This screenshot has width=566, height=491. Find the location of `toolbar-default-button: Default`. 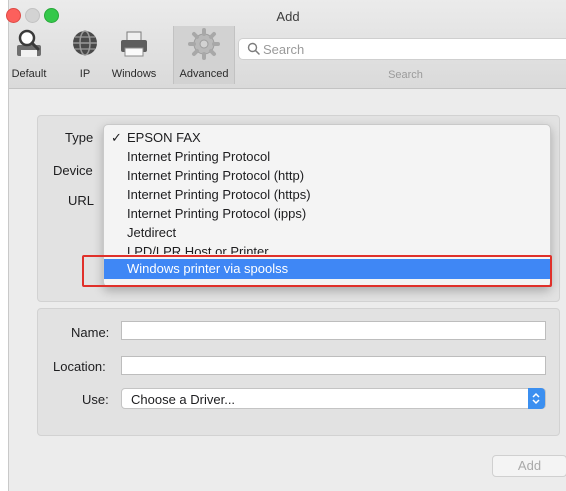

toolbar-default-button: Default is located at coordinates (29, 55).